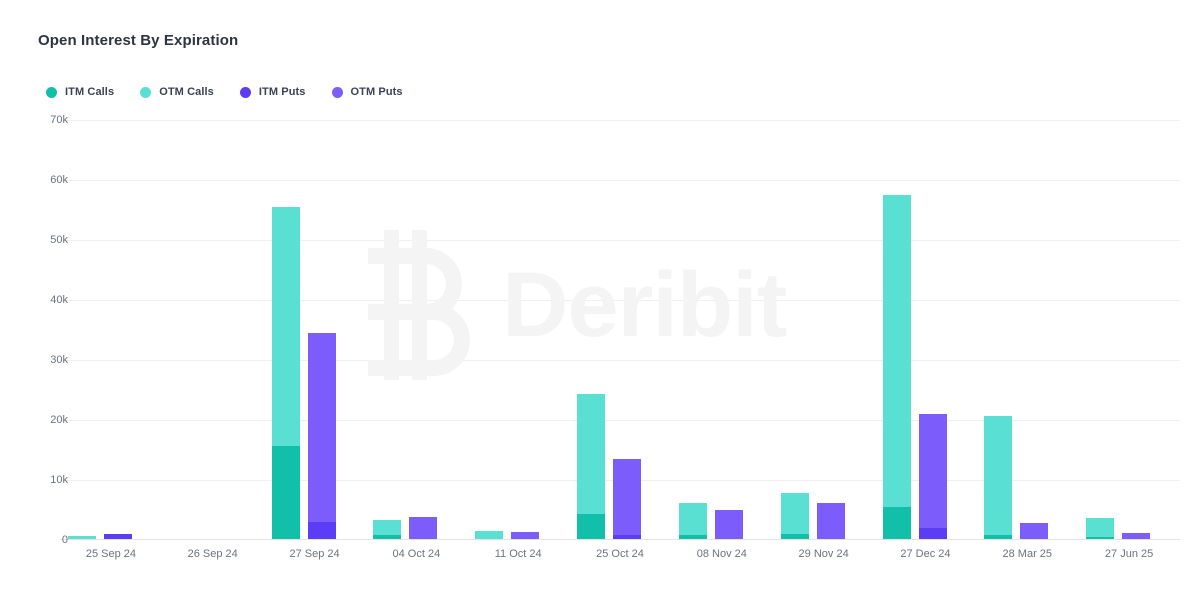 The height and width of the screenshot is (600, 1200). I want to click on page-title: Open Interest By Expiration, so click(138, 40).